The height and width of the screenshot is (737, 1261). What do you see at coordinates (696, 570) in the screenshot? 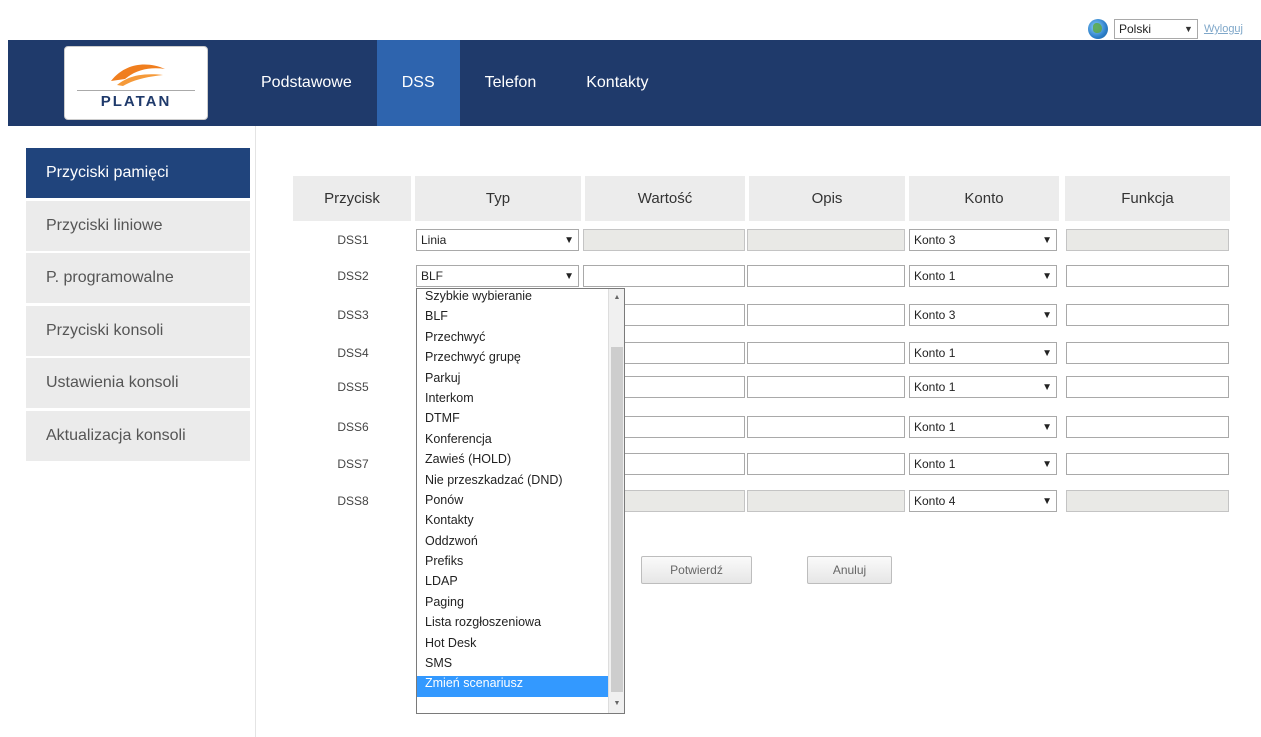
I see `confirm-button: Potwierdź` at bounding box center [696, 570].